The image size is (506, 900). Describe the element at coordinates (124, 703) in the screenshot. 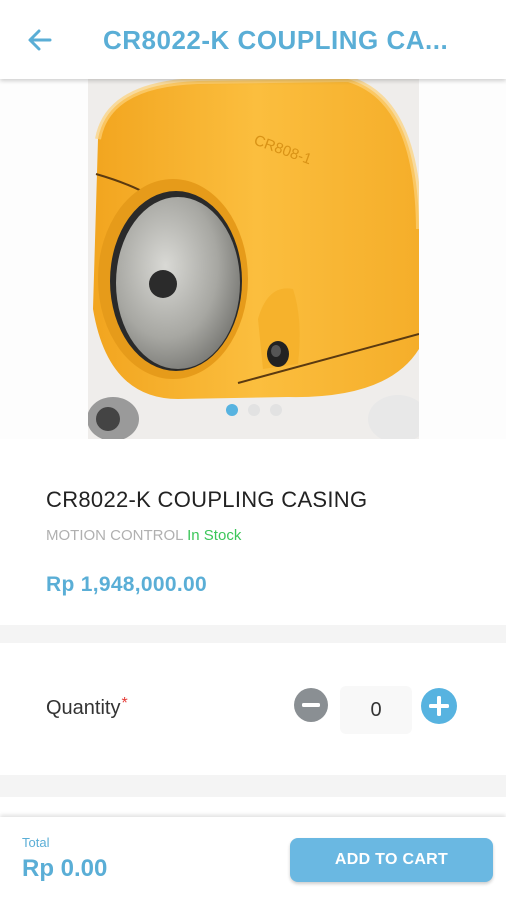

I see `required-marker: *` at that location.